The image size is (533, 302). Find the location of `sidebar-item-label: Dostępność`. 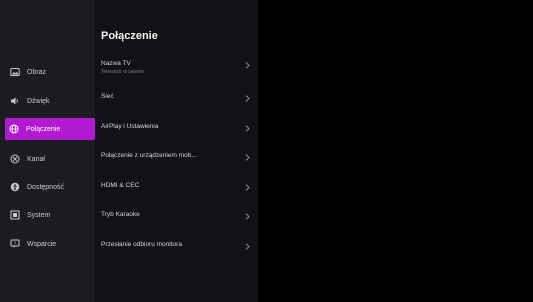

sidebar-item-label: Dostępność is located at coordinates (45, 187).